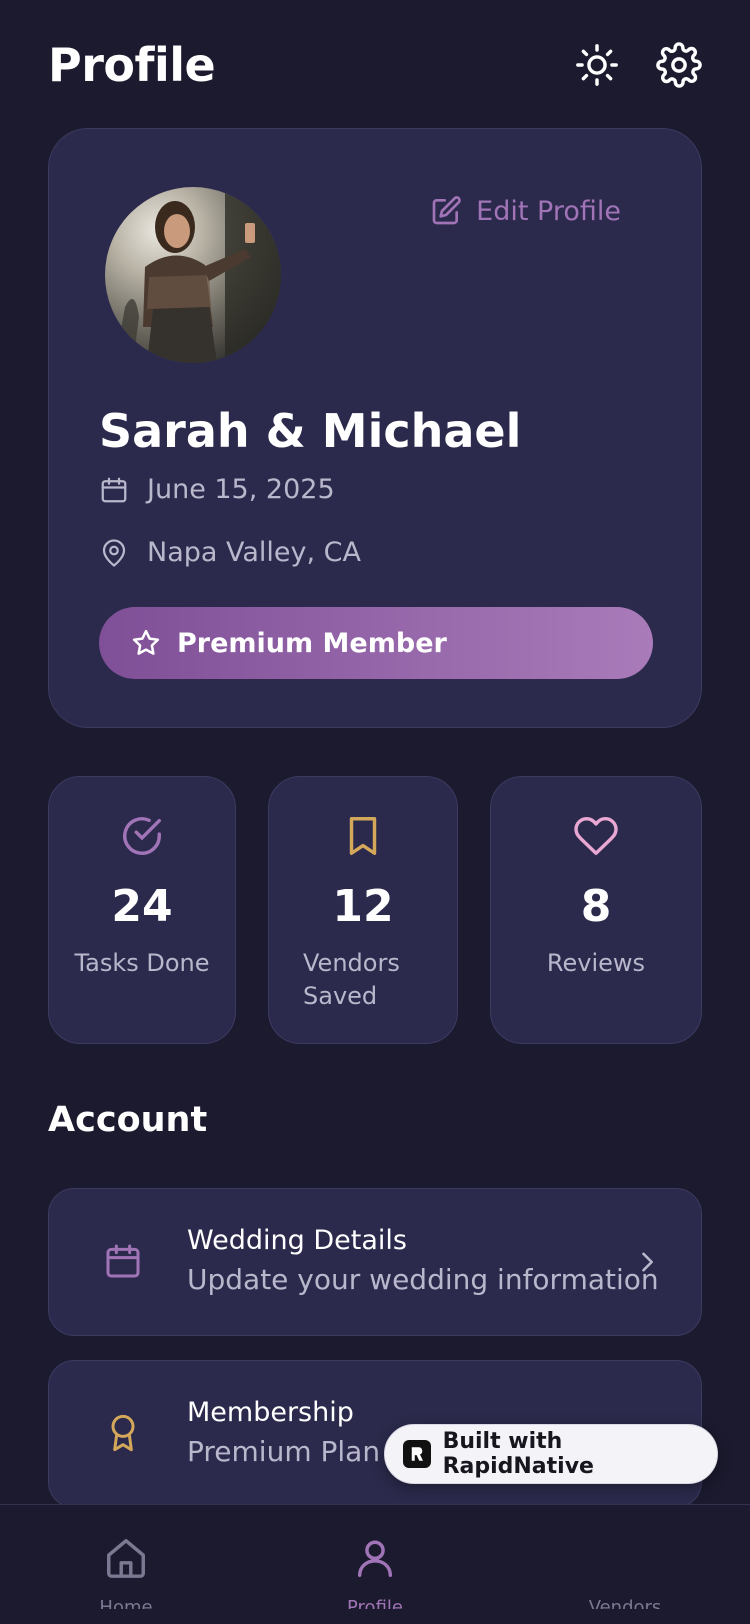  Describe the element at coordinates (241, 489) in the screenshot. I see `wedding-date: June 15, 2025` at that location.